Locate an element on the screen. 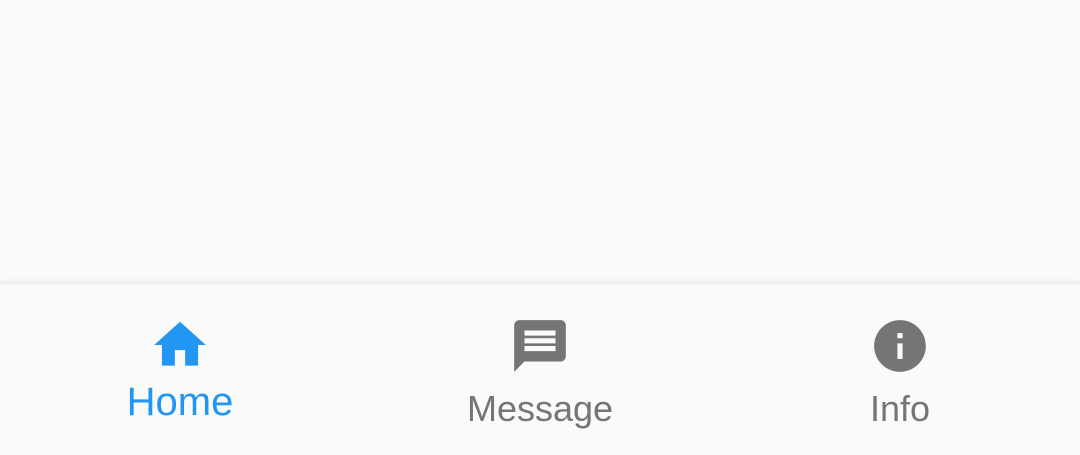 Image resolution: width=1080 pixels, height=455 pixels. nav-label-message: Message is located at coordinates (540, 408).